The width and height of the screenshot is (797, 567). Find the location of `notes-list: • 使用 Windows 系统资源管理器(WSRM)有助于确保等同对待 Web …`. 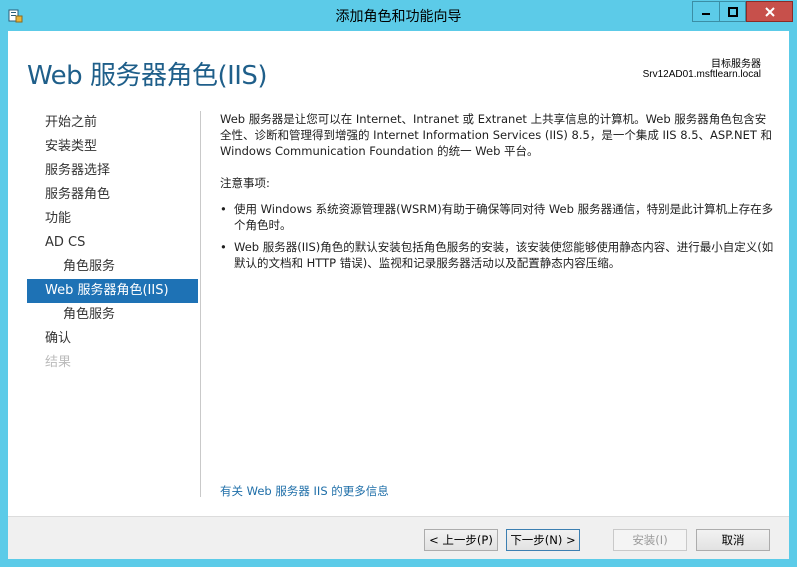

notes-list: • 使用 Windows 系统资源管理器(WSRM)有助于确保等同对待 Web … is located at coordinates (497, 236).